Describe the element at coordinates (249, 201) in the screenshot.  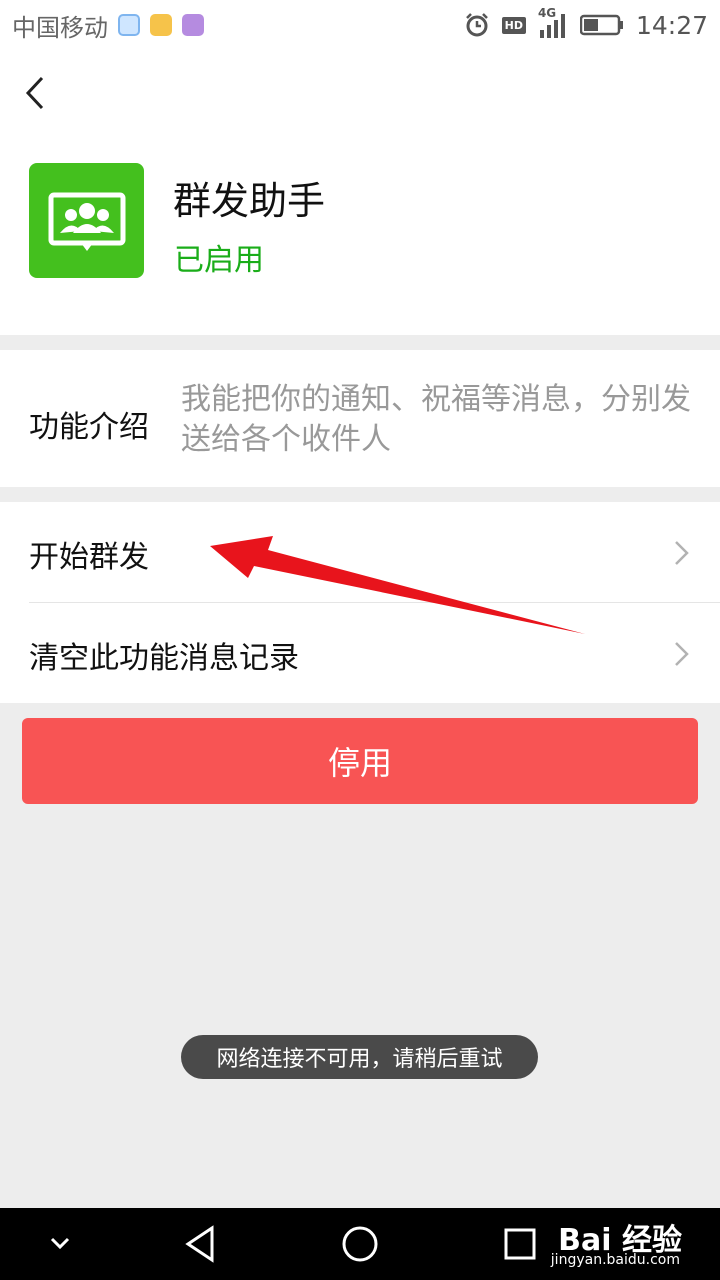
I see `app-title: 群发助手` at that location.